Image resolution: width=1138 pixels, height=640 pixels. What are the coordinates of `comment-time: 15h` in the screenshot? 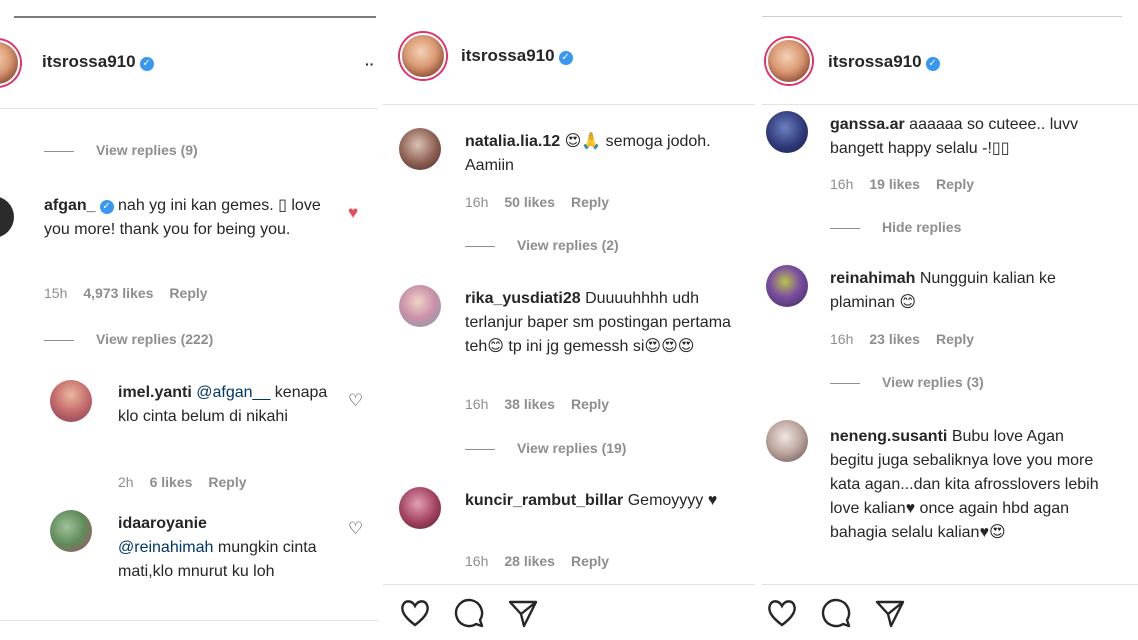 It's located at (56, 293).